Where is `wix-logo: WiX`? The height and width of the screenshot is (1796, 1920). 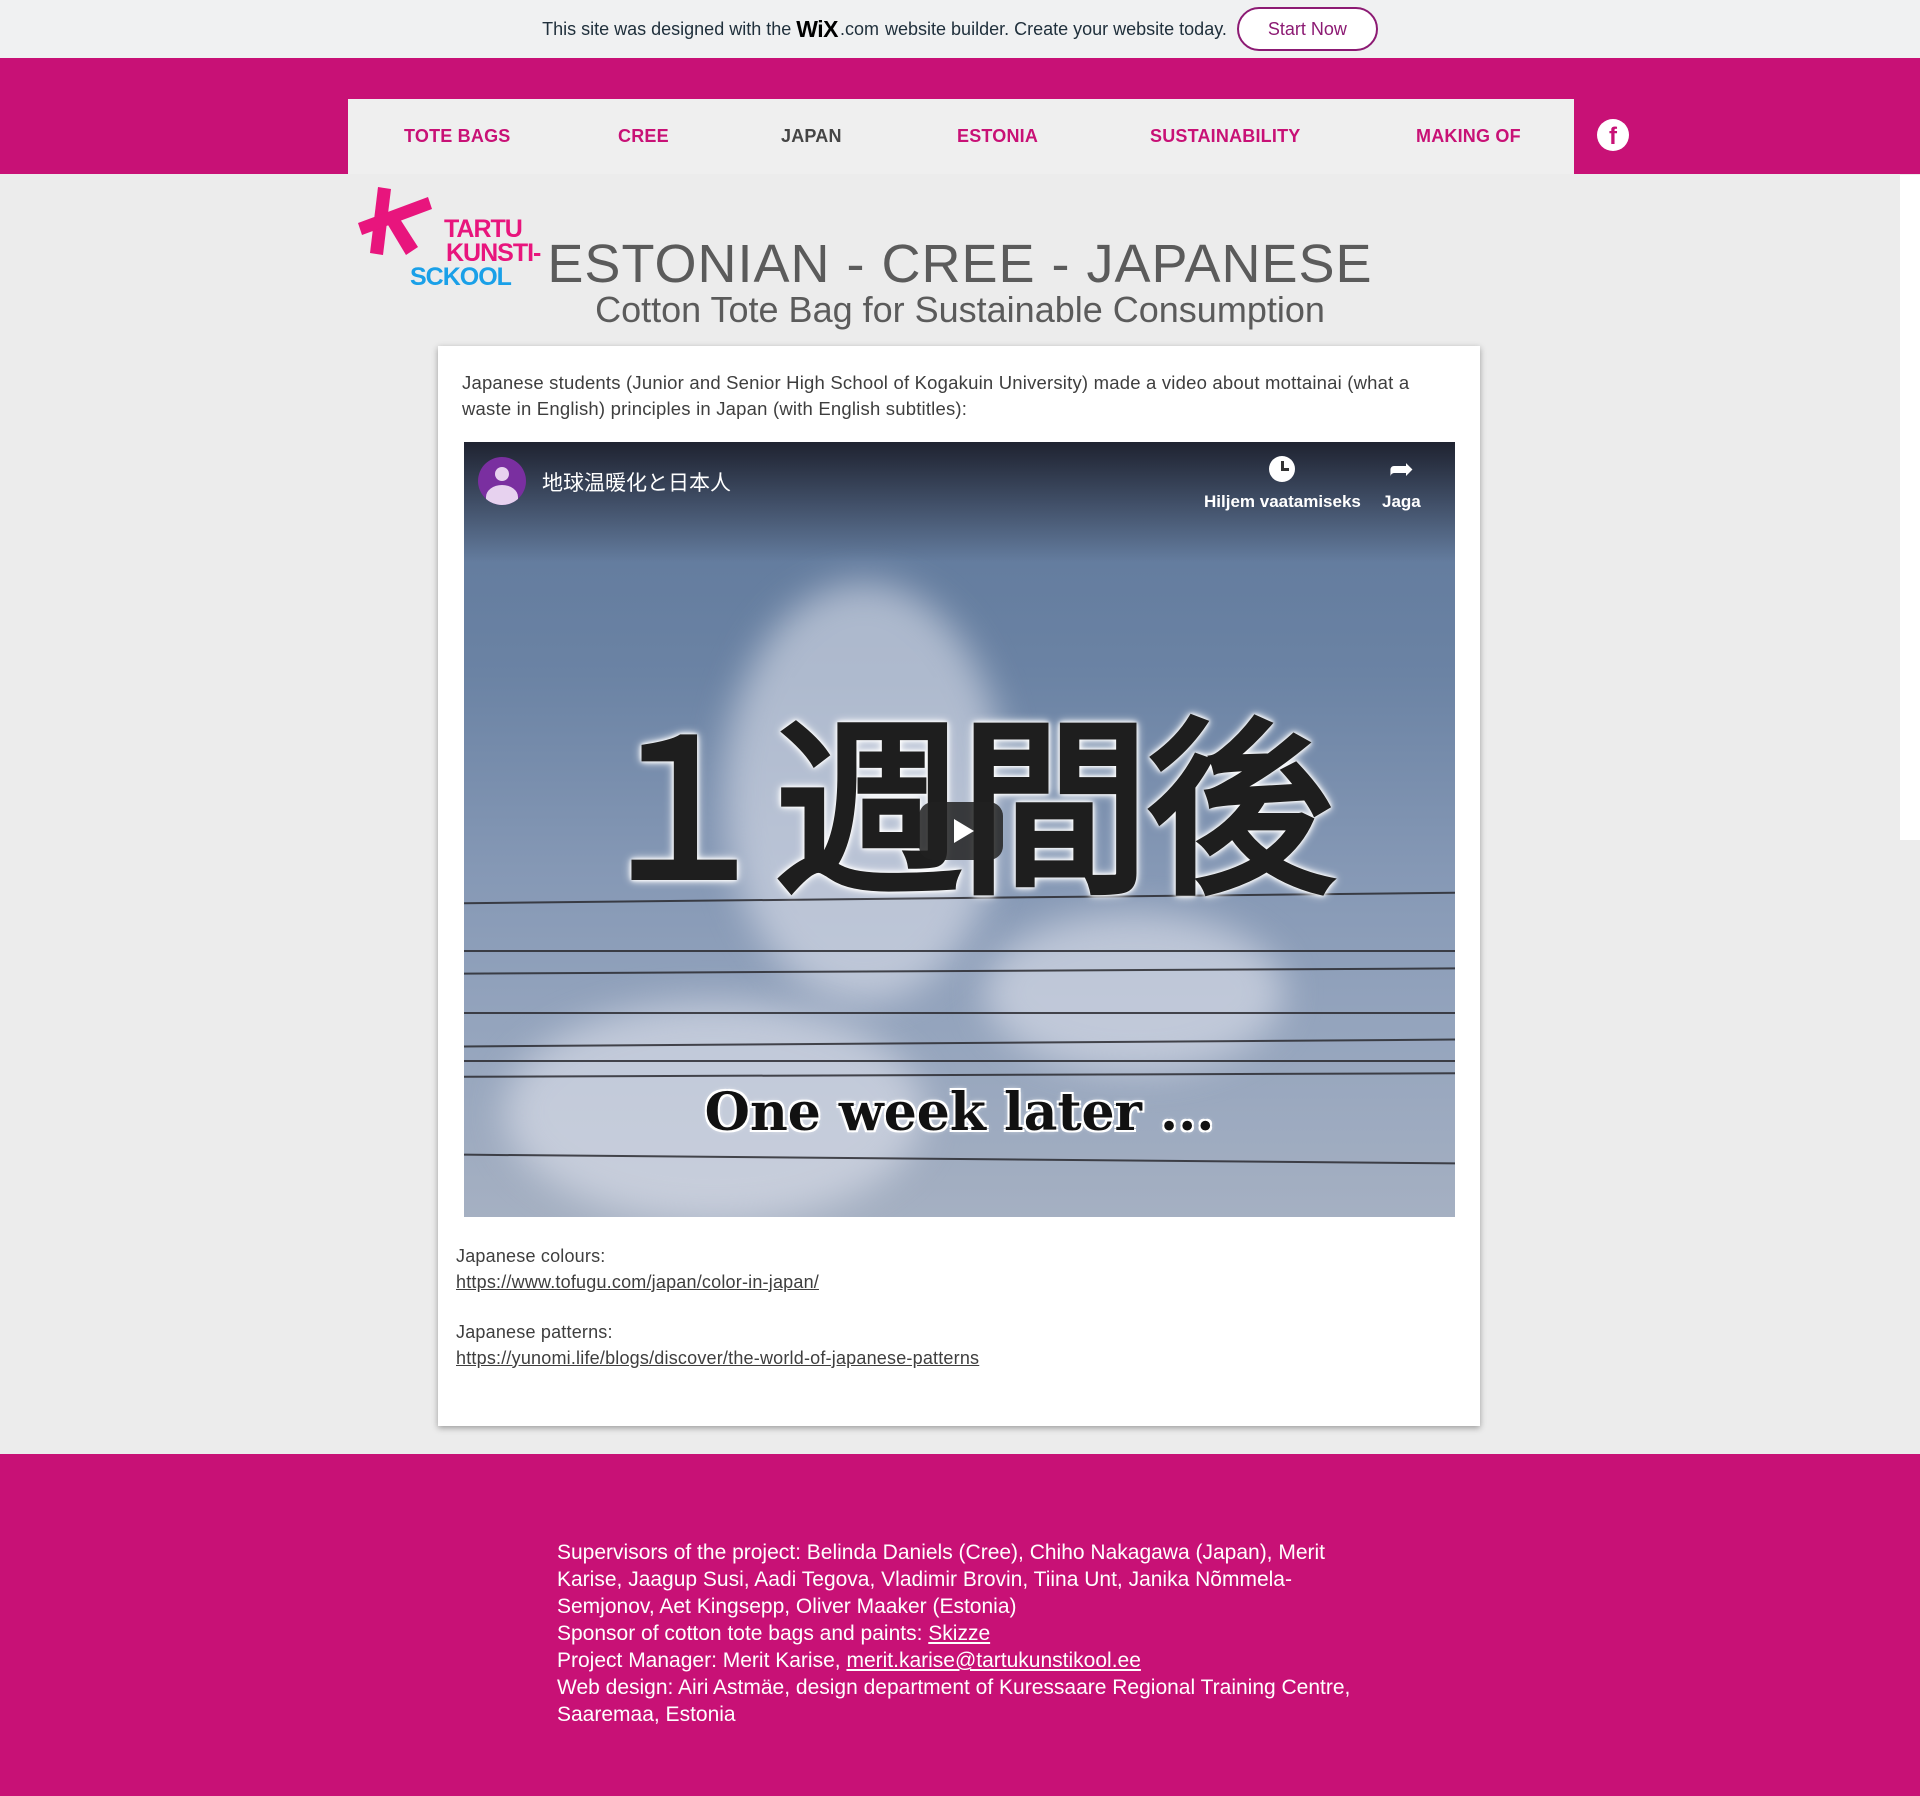 wix-logo: WiX is located at coordinates (817, 29).